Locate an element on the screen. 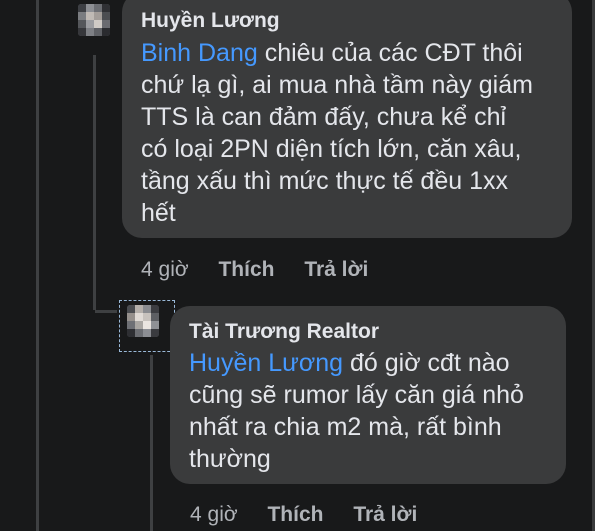  comment-text-line: cũng sẽ rumor lấy căn giá nhỏ is located at coordinates (356, 395).